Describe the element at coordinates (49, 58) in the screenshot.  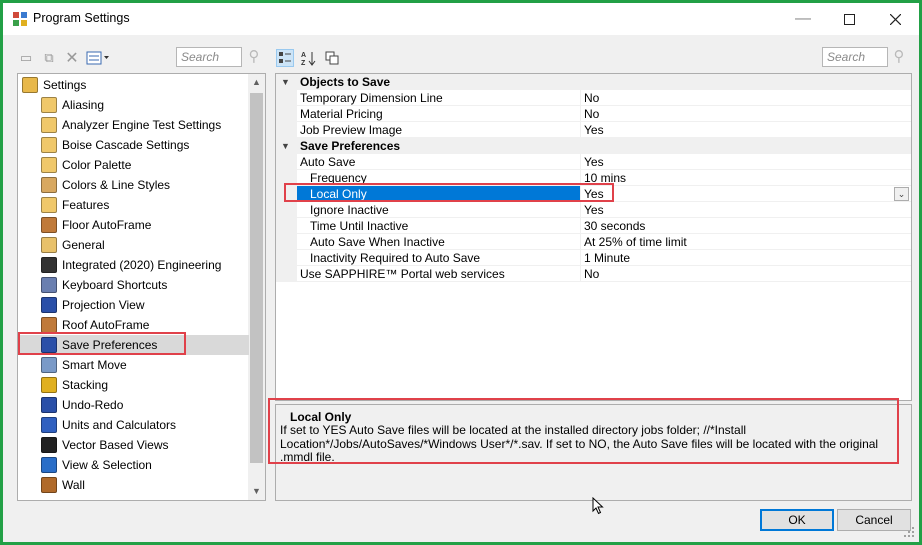
I see `copy-icon: ⧉` at that location.